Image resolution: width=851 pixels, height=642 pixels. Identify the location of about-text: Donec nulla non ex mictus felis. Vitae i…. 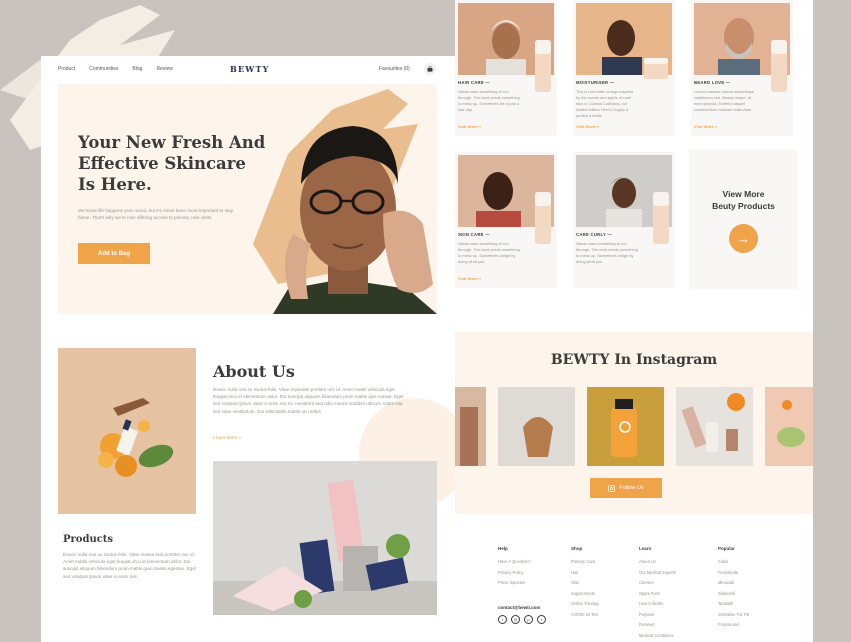
(308, 400).